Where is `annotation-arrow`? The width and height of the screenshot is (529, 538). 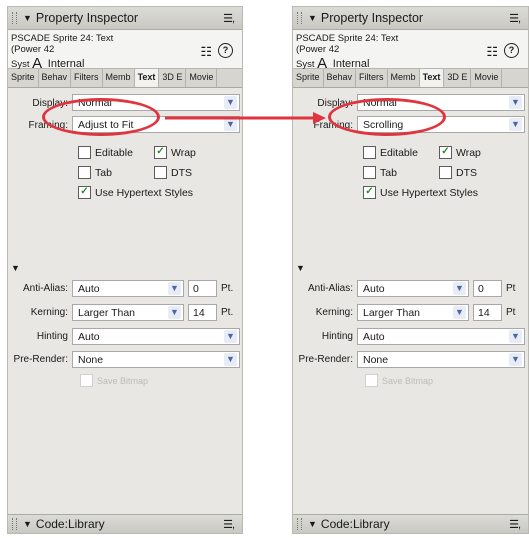 annotation-arrow is located at coordinates (245, 118).